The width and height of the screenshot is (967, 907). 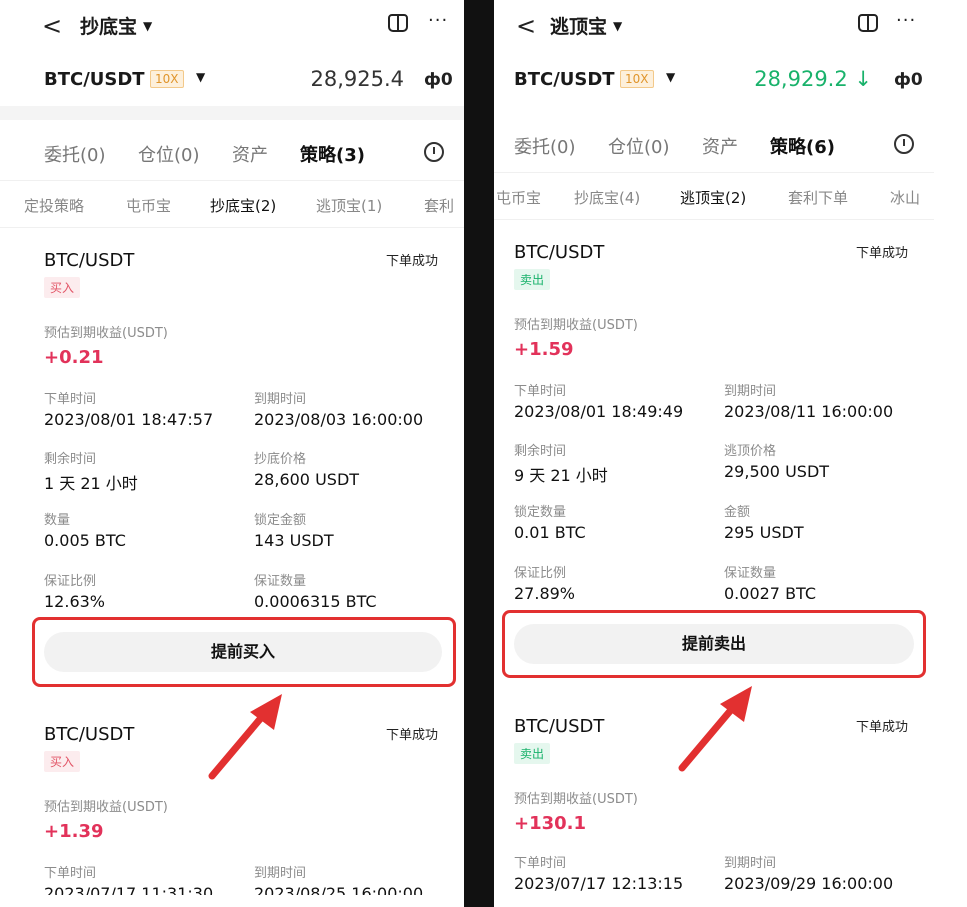 I want to click on field-label: 数量, so click(x=57, y=520).